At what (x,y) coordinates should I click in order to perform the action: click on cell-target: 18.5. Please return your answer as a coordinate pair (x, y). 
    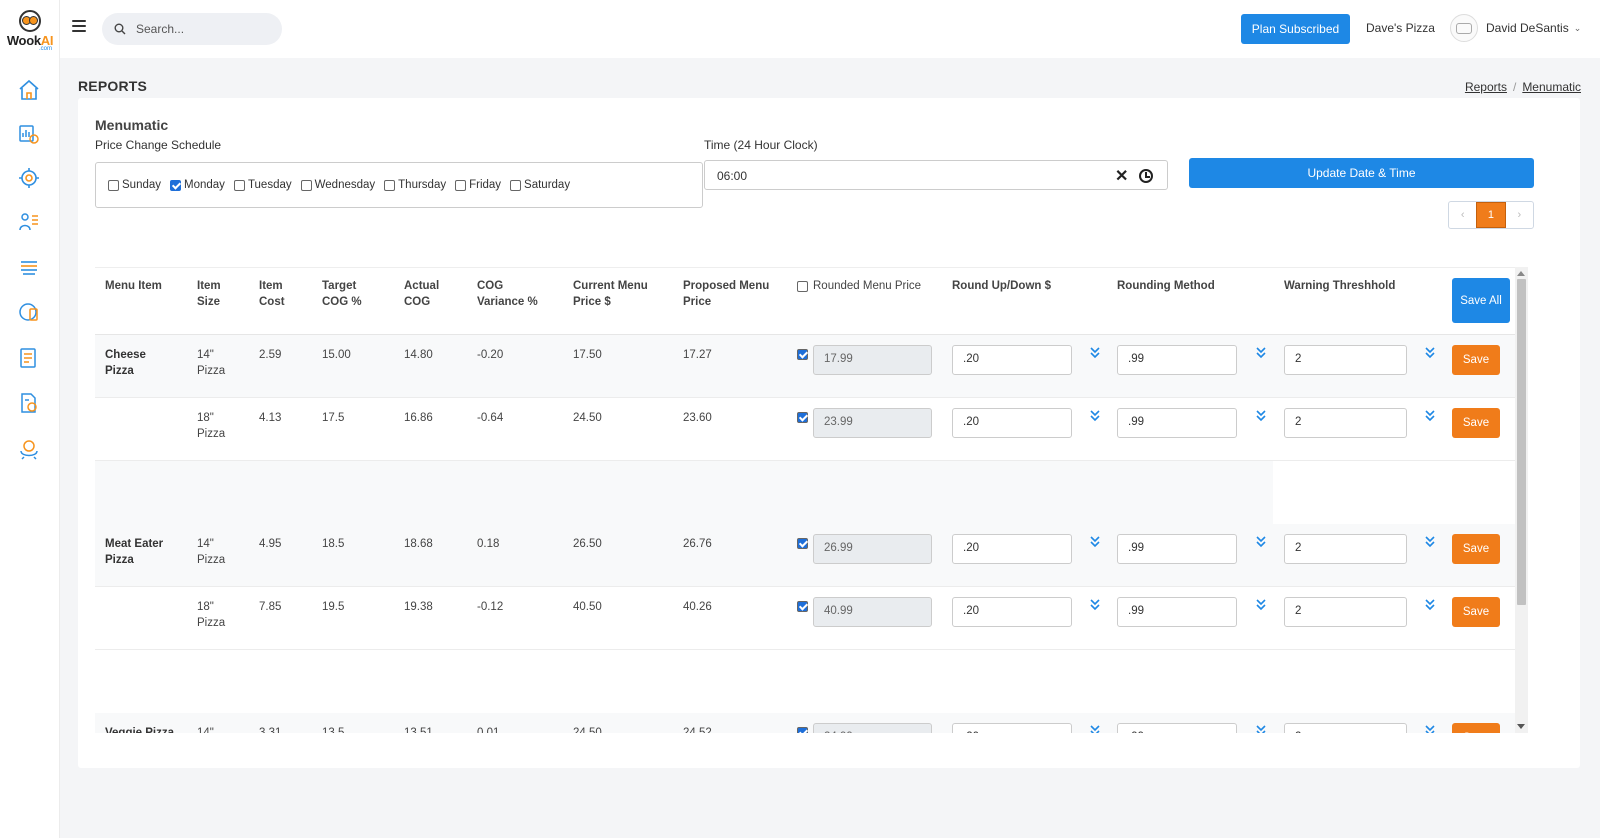
    Looking at the image, I should click on (333, 544).